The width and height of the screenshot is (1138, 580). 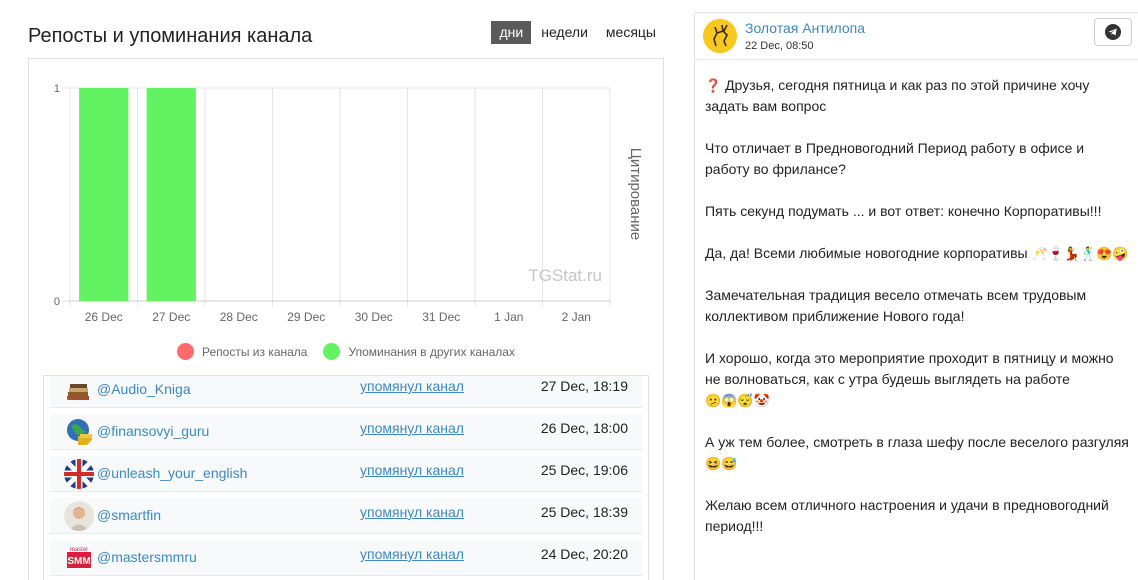 I want to click on x-tick-label: 30 Dec, so click(x=374, y=317).